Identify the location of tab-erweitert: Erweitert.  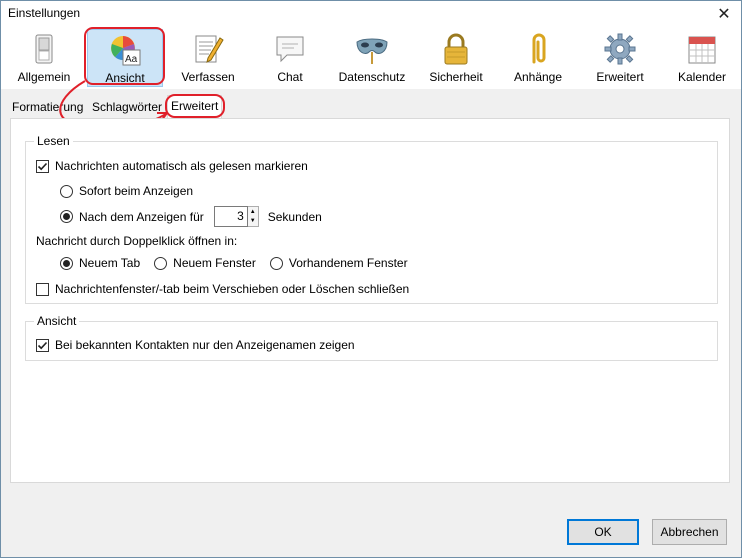
(195, 107).